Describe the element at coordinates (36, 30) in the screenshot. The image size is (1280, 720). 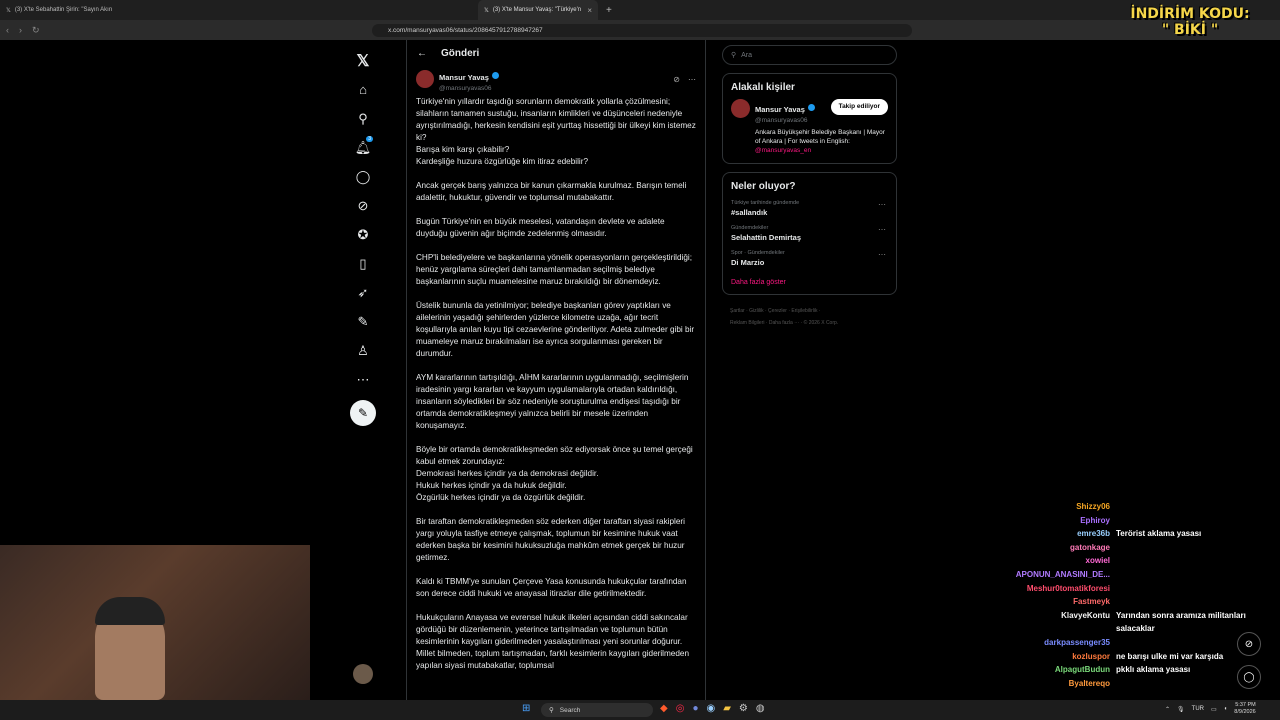
I see `reload-icon: ↻` at that location.